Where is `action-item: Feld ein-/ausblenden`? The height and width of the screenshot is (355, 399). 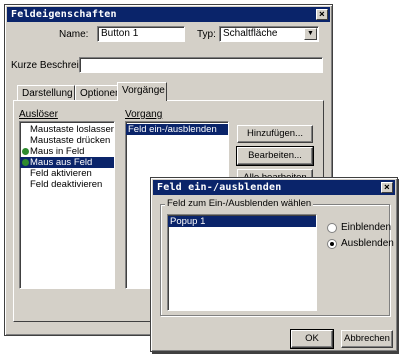 action-item: Feld ein-/ausblenden is located at coordinates (177, 129).